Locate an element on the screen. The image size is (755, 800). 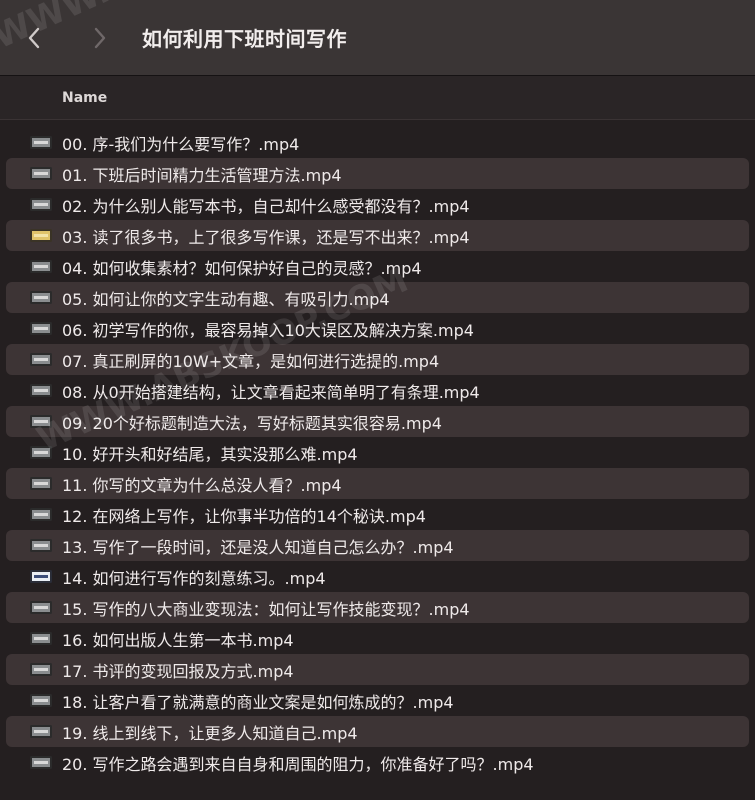
file-name: 08. 从0开始搭建结构，让文章看起来简单明了有条理.mp4 is located at coordinates (271, 392).